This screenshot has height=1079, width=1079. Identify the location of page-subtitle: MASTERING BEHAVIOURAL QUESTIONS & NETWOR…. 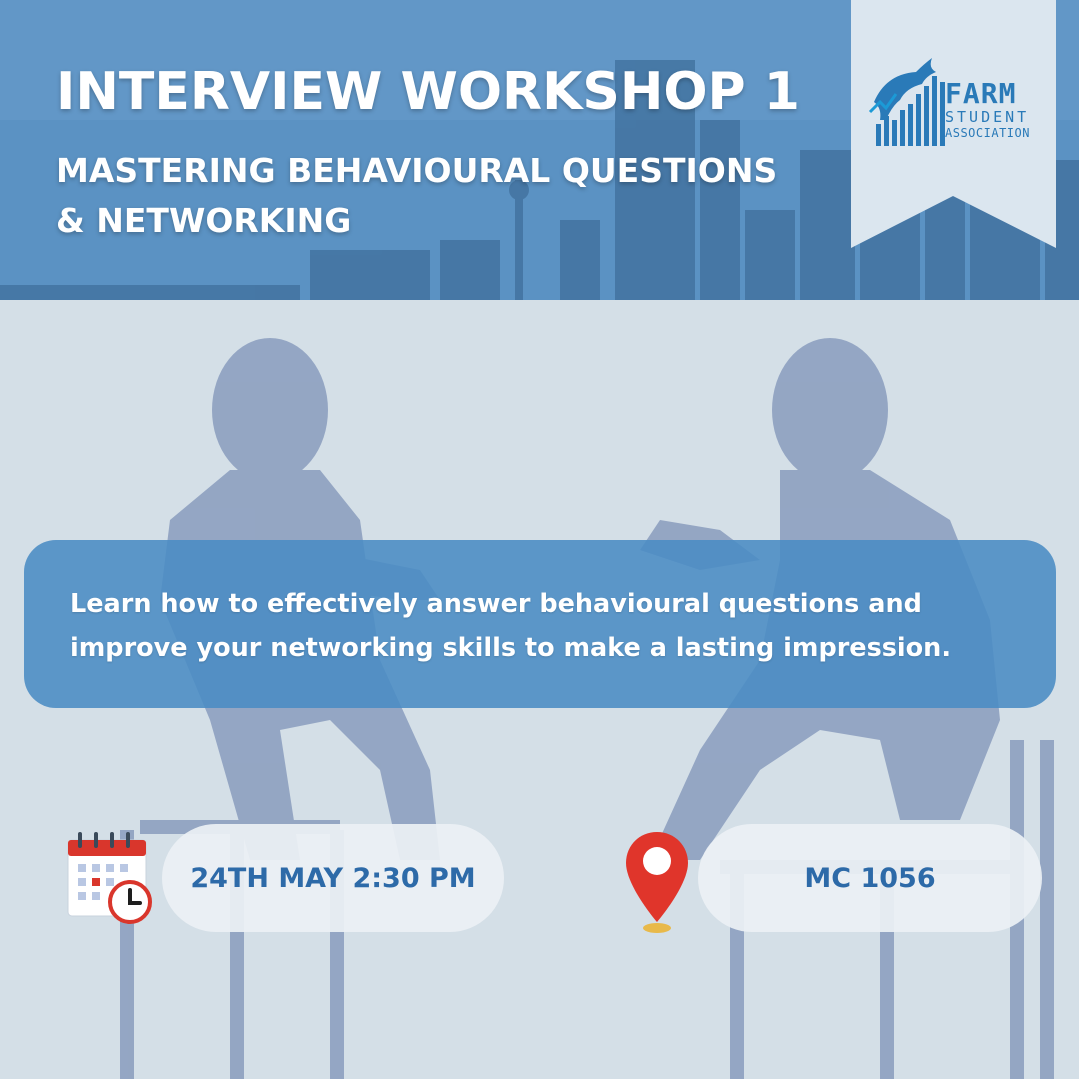
(446, 196).